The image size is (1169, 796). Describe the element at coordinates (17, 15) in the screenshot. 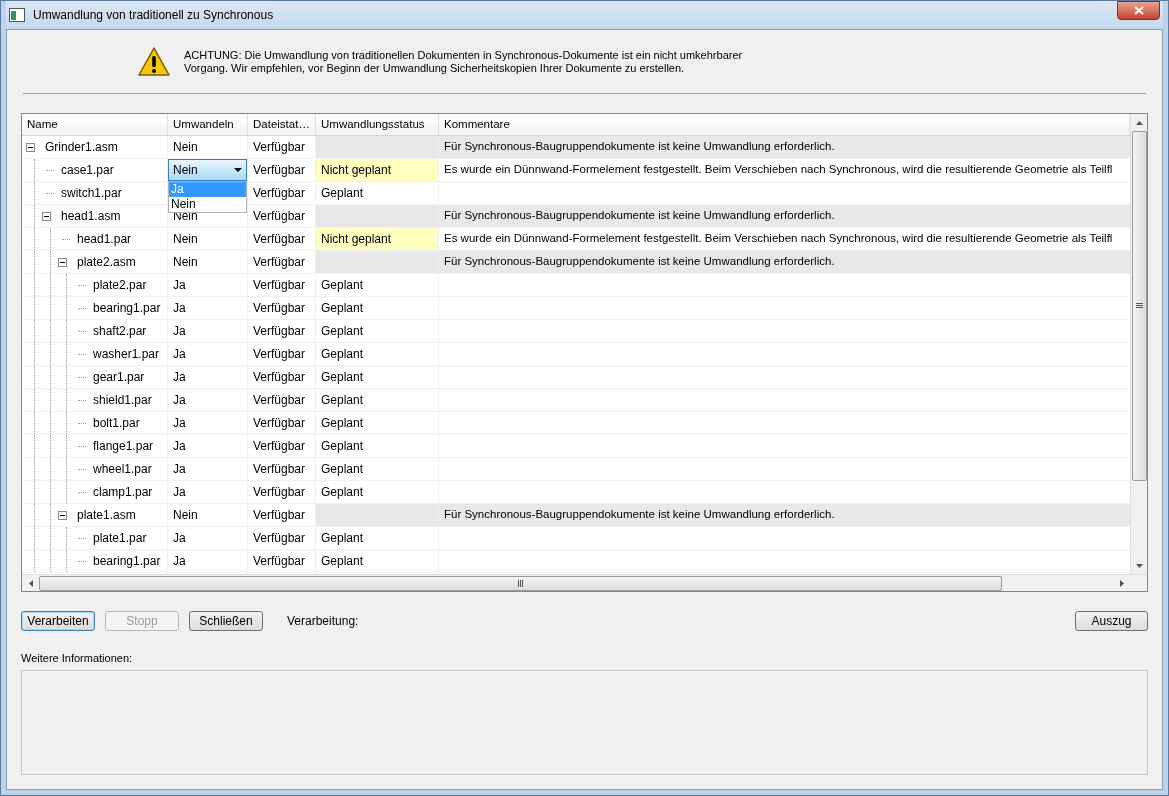

I see `window-icon` at that location.